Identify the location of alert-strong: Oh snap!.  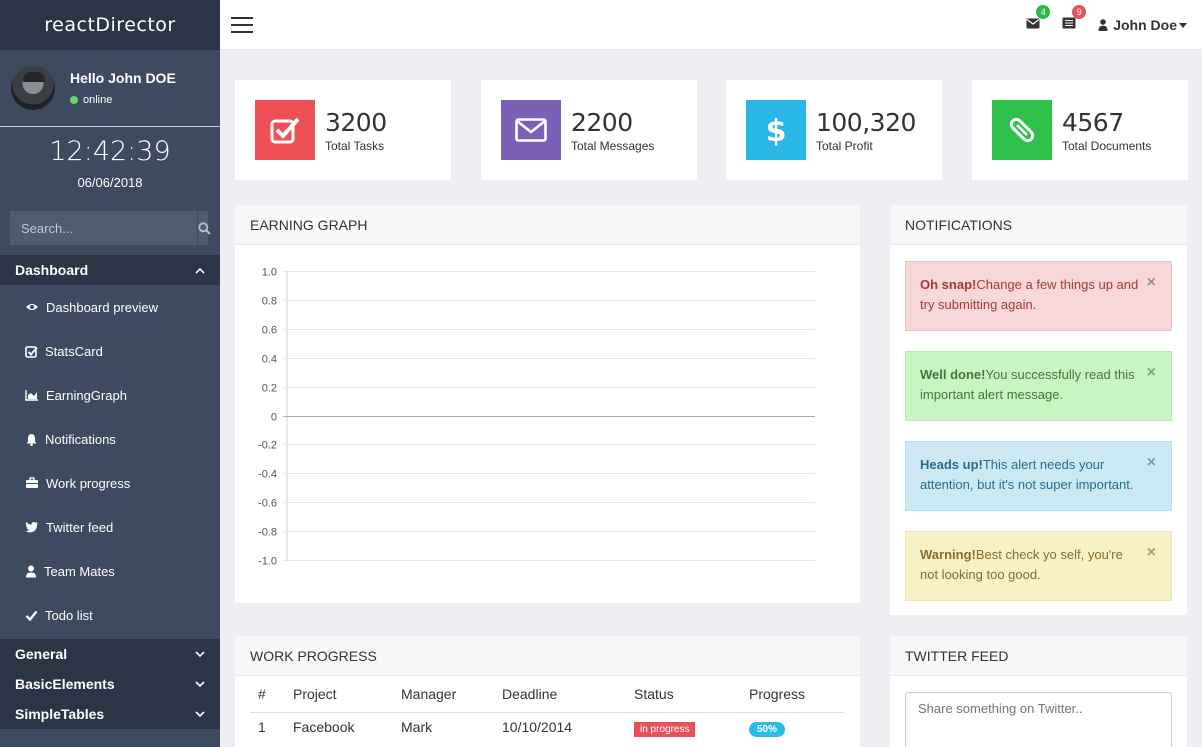
(948, 284).